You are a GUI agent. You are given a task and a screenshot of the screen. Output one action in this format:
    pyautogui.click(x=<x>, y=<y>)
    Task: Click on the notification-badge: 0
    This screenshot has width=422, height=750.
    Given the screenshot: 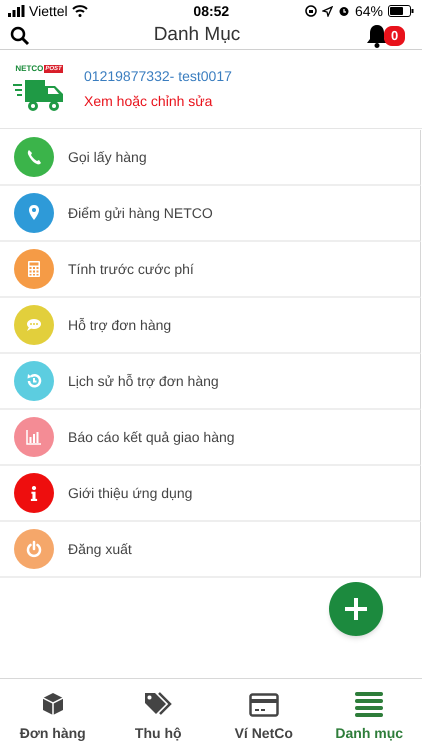 What is the action you would take?
    pyautogui.click(x=395, y=36)
    